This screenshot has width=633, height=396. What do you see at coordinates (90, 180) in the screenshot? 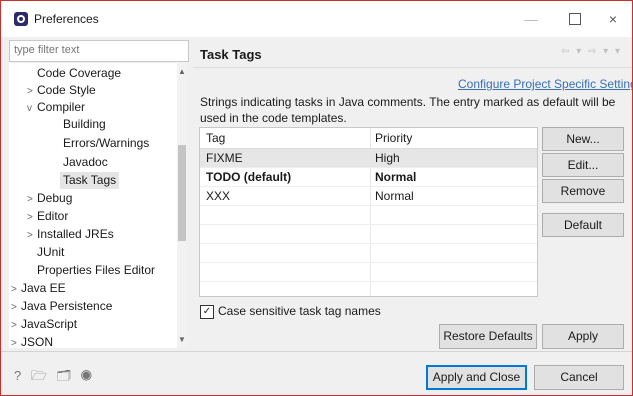
I see `tree-item-task-tags: Task Tags` at bounding box center [90, 180].